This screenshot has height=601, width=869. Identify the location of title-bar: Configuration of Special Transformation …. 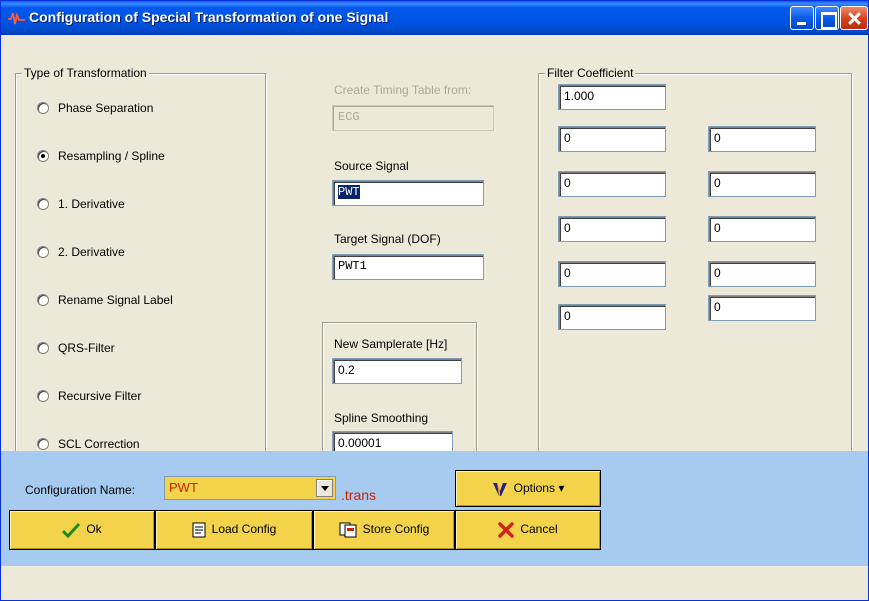
(434, 18).